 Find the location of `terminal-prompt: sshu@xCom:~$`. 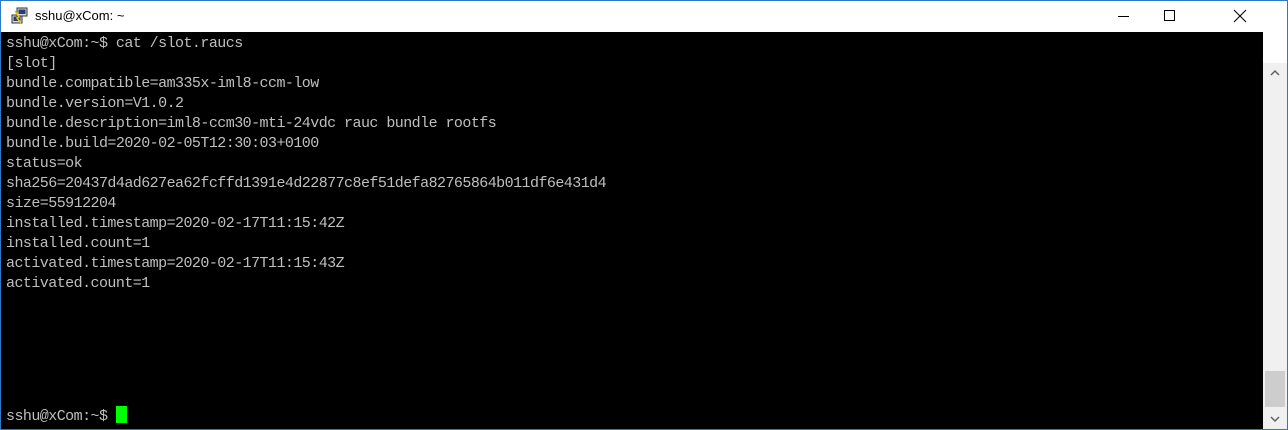

terminal-prompt: sshu@xCom:~$ is located at coordinates (61, 416).